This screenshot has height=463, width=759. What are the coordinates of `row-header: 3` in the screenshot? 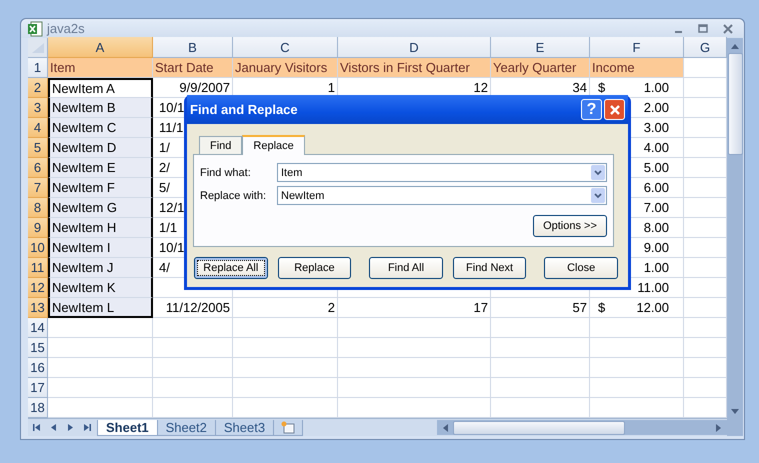 It's located at (38, 108).